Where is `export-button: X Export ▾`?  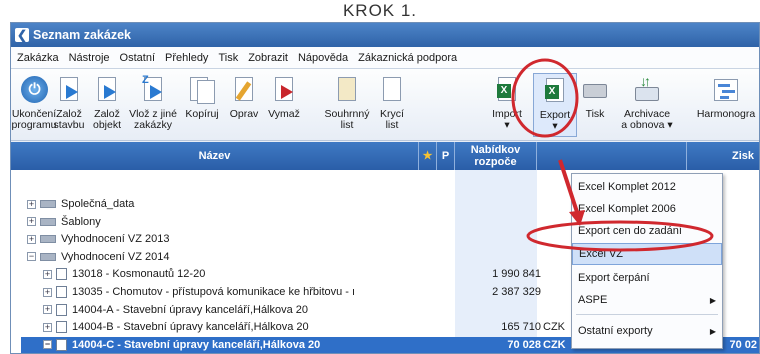 export-button: X Export ▾ is located at coordinates (555, 105).